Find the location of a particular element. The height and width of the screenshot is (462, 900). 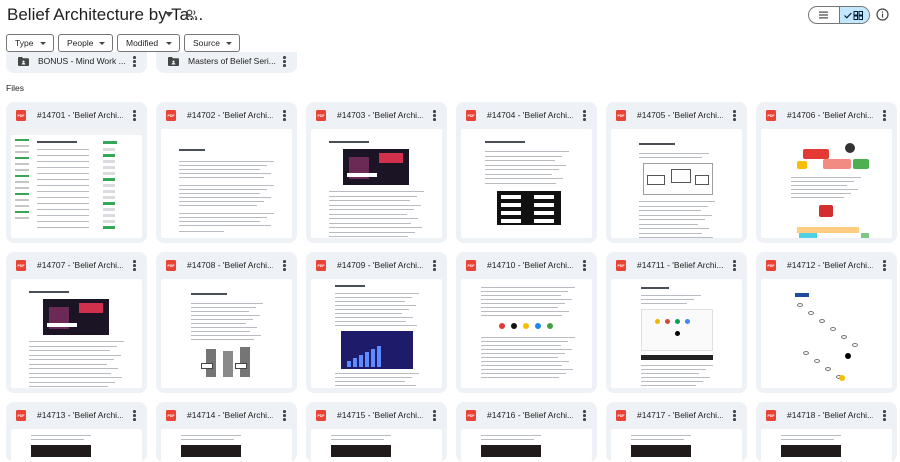

list-view-icon is located at coordinates (824, 15).